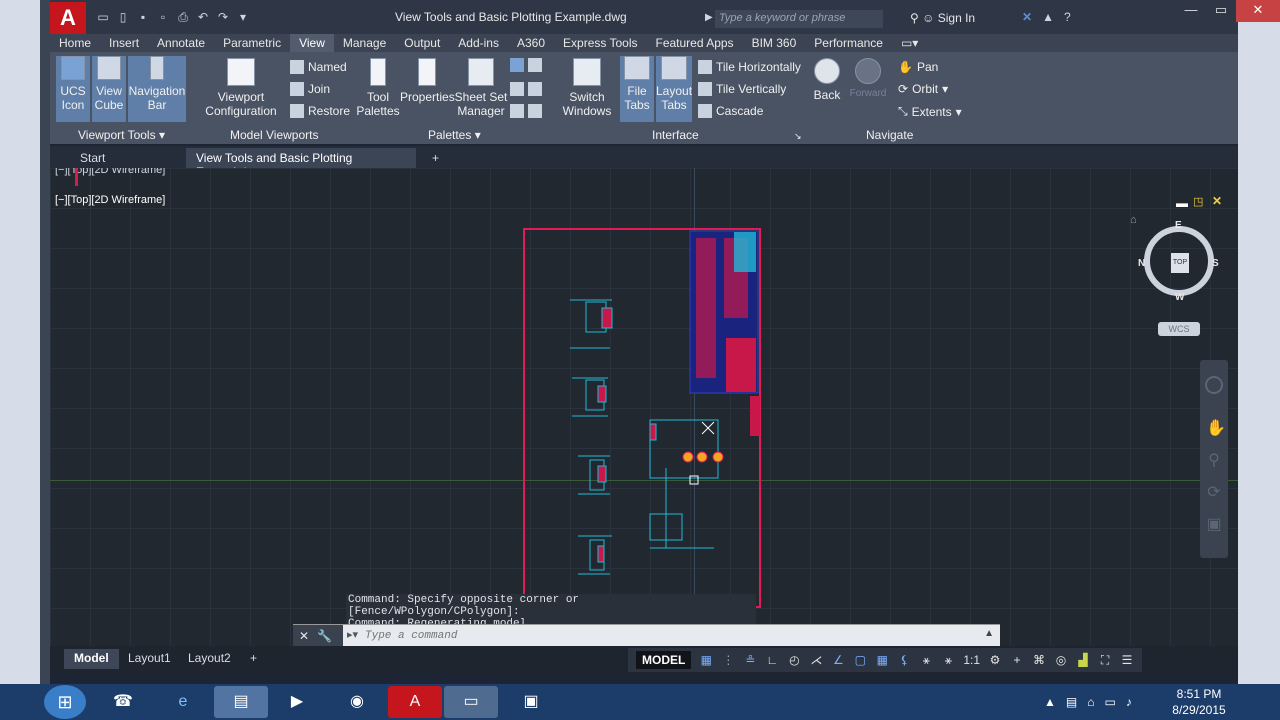  I want to click on save-icon: ▪, so click(143, 17).